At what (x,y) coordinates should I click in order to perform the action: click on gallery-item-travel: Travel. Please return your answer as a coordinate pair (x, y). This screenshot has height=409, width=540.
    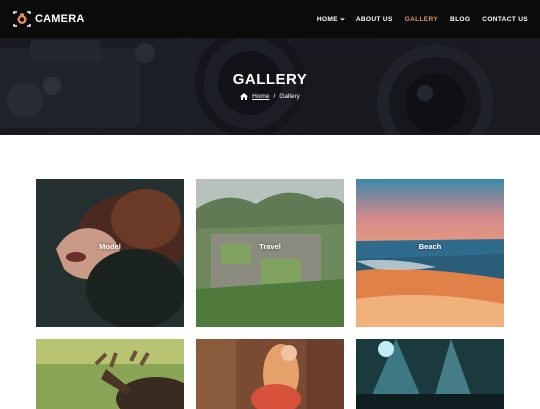
    Looking at the image, I should click on (270, 253).